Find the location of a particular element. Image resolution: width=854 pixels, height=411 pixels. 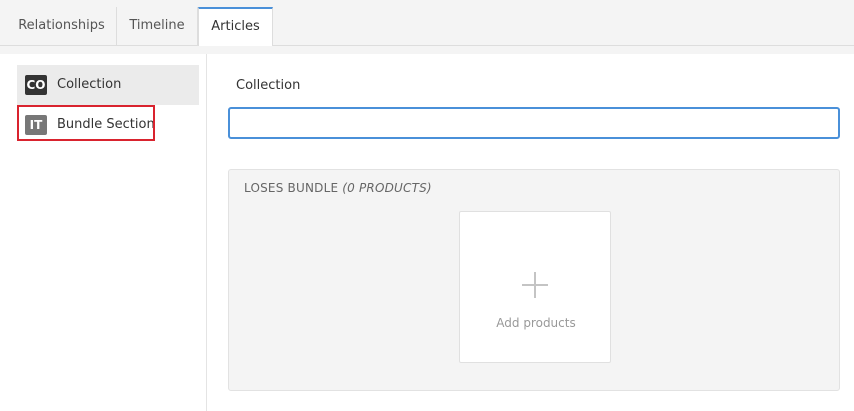

bundle-title: LOSES BUNDLE (0 PRODUCTS) is located at coordinates (338, 188).